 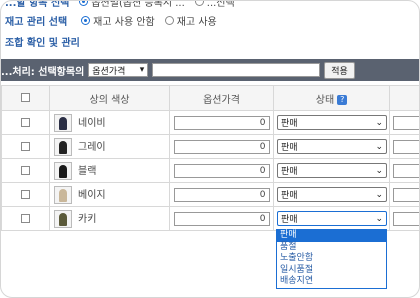 I want to click on help-icon: ?, so click(x=342, y=99).